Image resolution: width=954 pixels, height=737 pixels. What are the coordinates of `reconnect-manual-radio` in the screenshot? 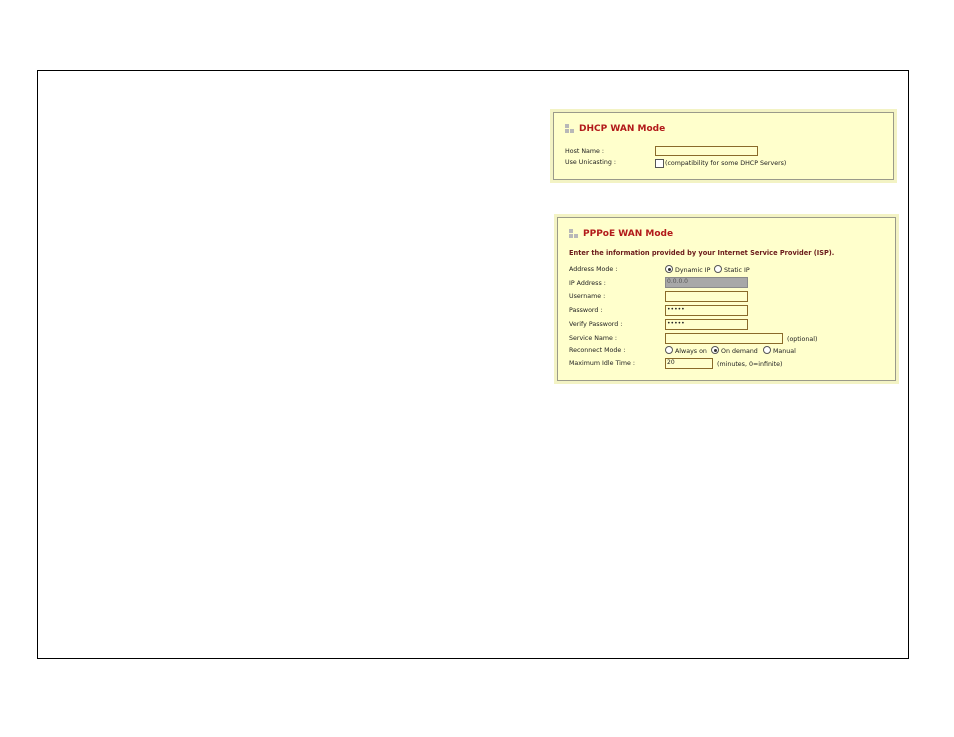 It's located at (767, 350).